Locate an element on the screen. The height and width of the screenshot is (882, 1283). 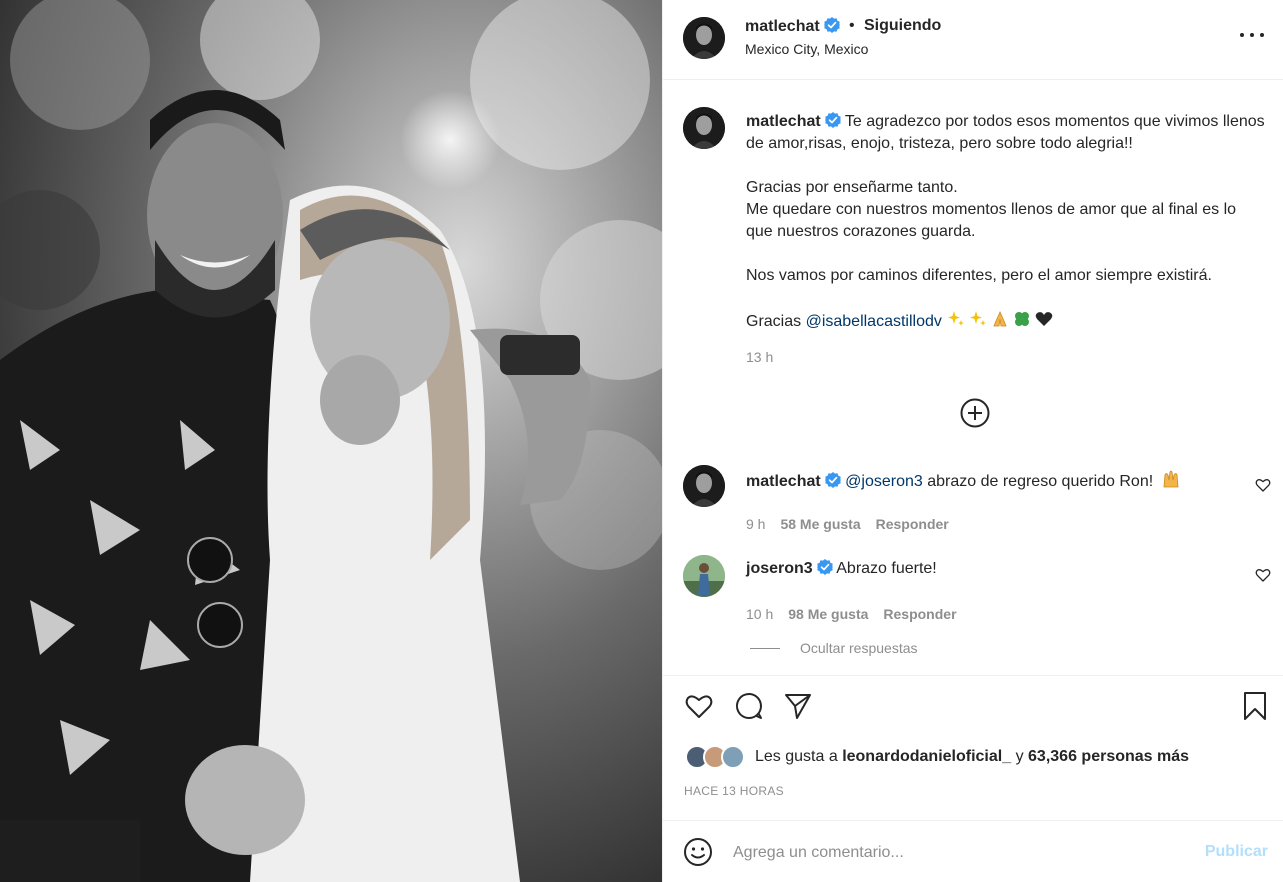
comment-meta: 9 h 58 Me gusta Responder is located at coordinates (847, 524).